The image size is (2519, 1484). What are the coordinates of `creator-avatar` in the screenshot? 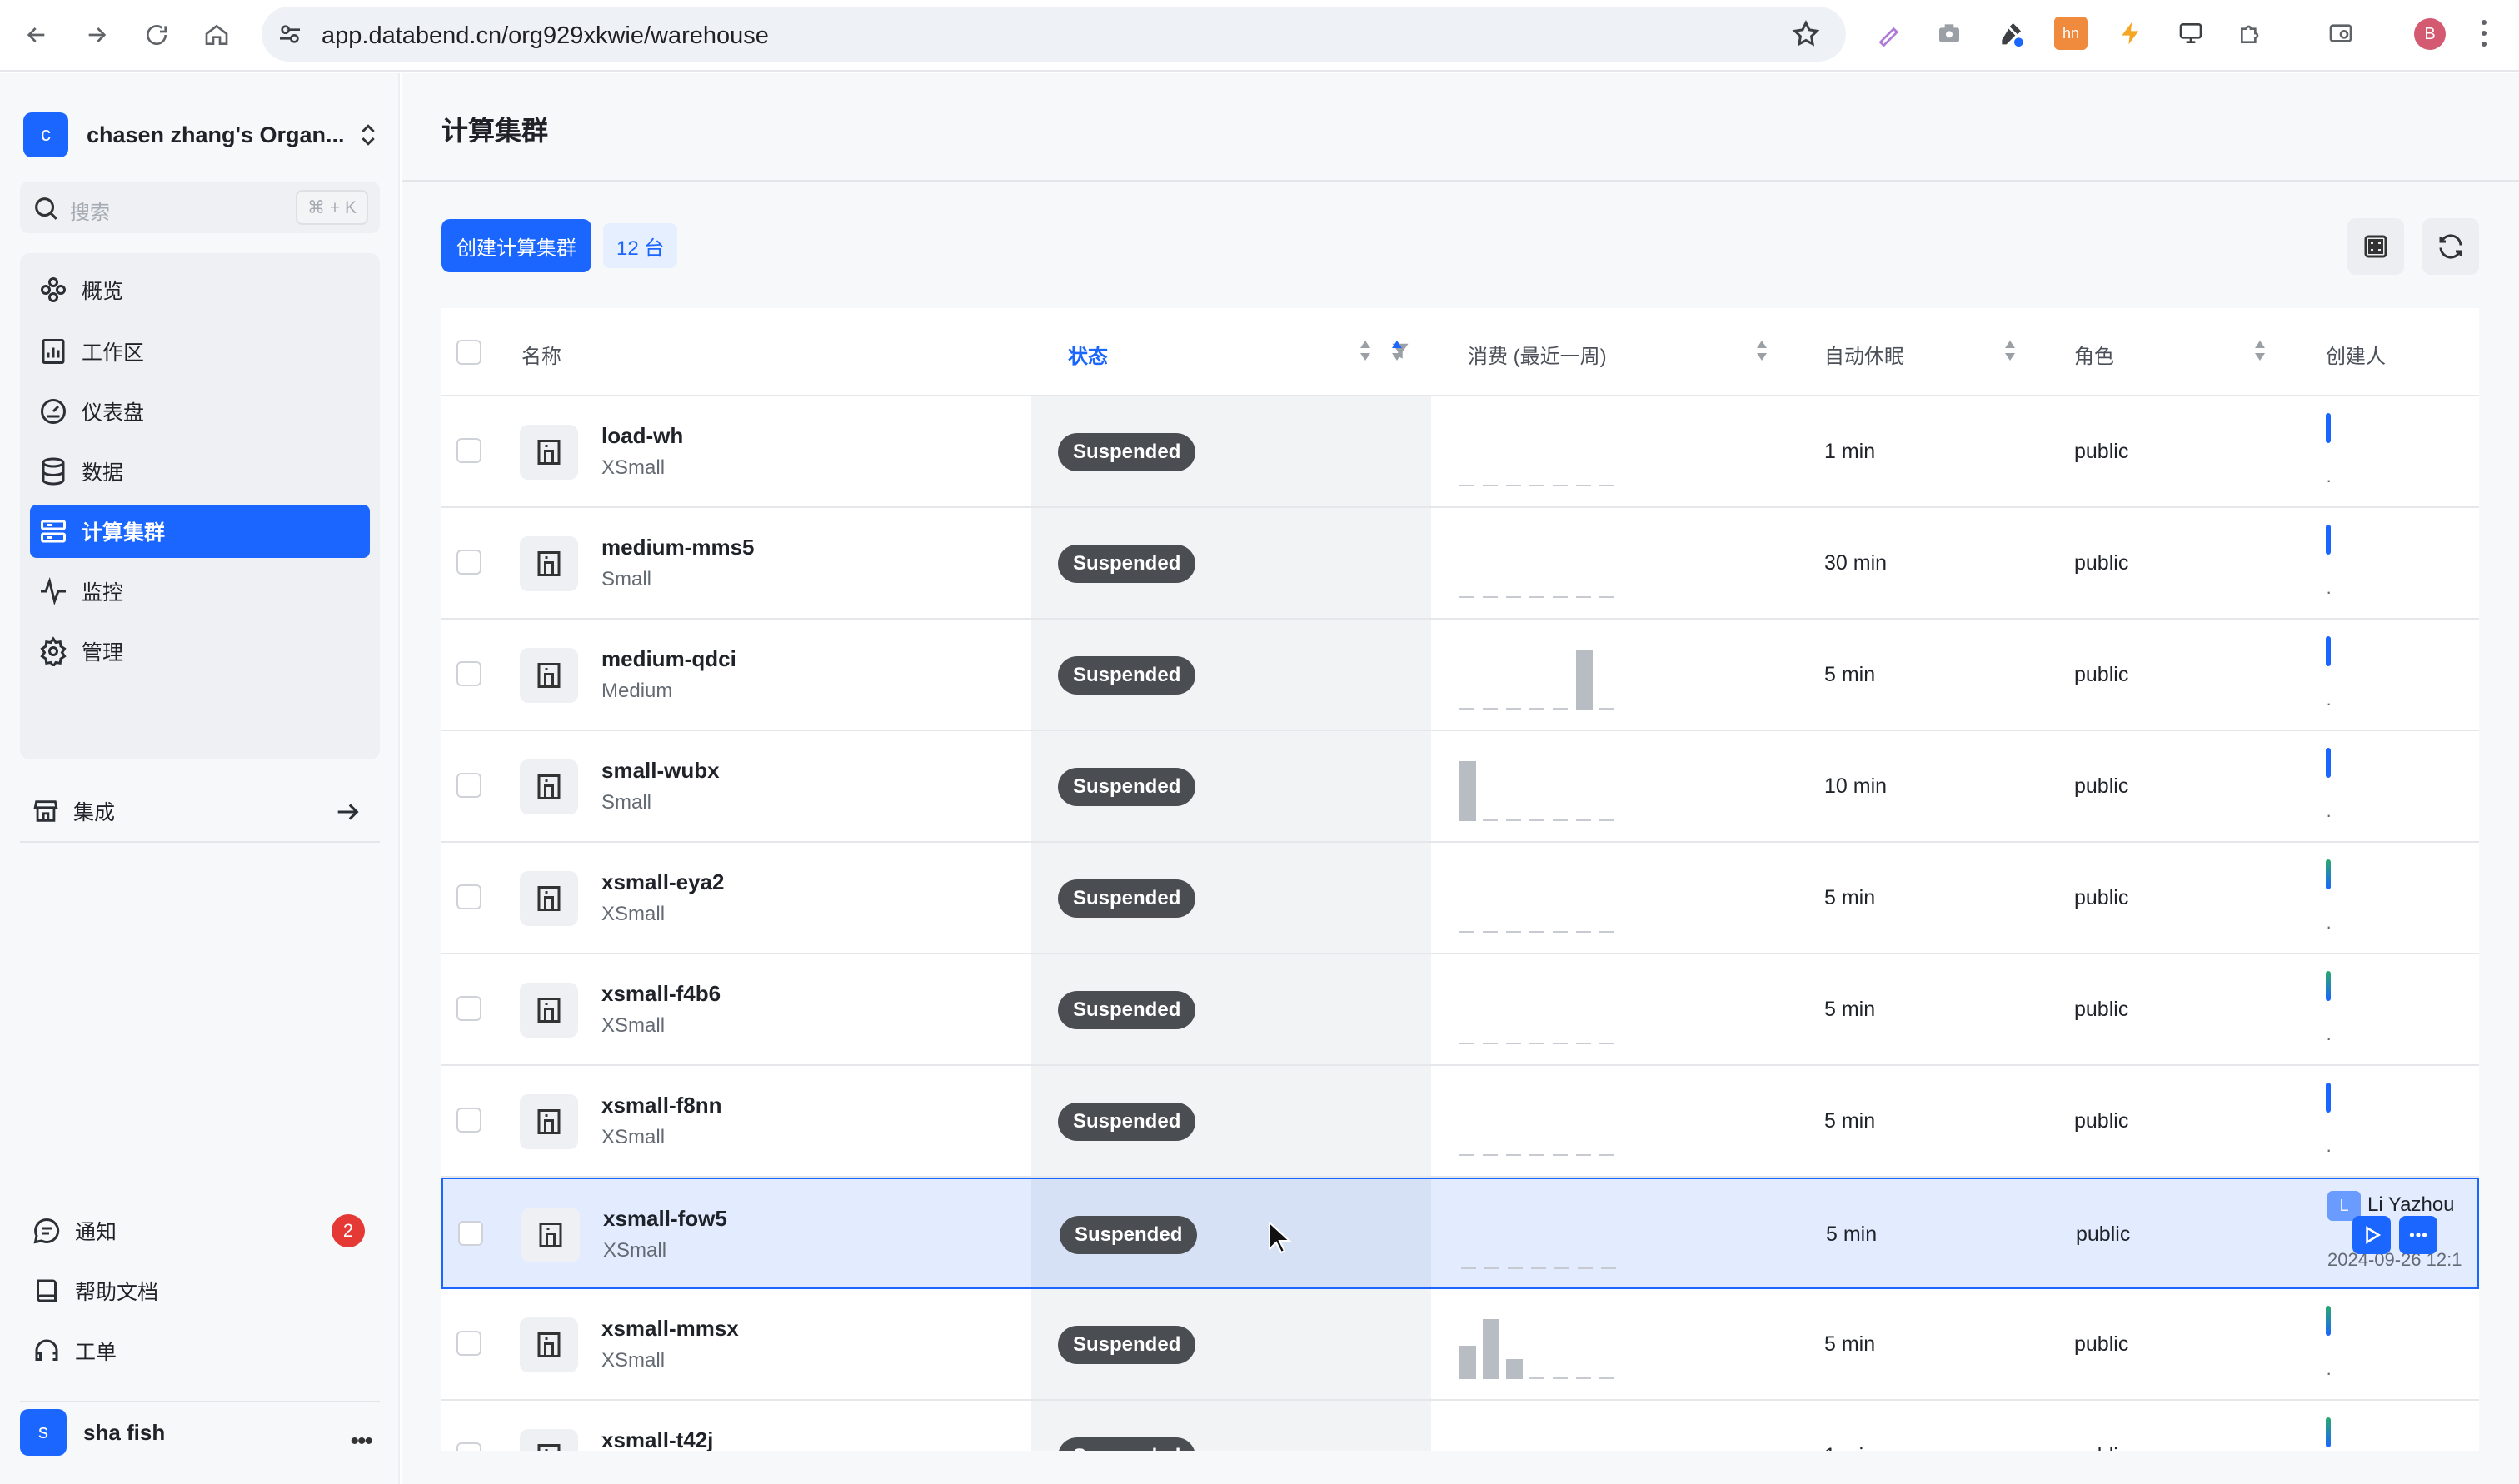 It's located at (2328, 1321).